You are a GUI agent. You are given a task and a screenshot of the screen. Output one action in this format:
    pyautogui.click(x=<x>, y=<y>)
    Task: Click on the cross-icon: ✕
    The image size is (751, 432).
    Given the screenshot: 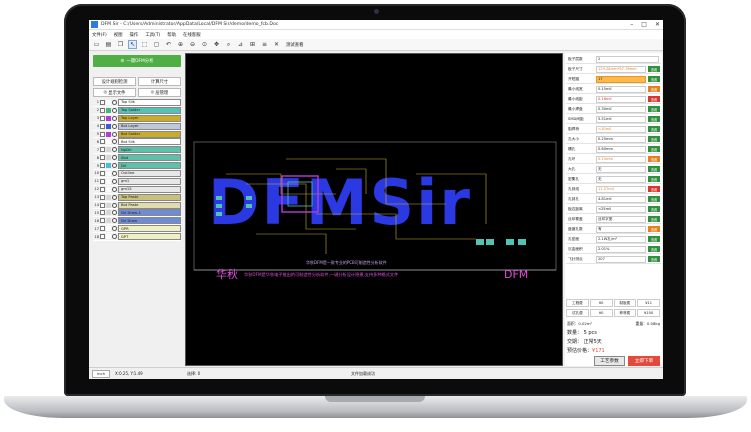 What is the action you would take?
    pyautogui.click(x=276, y=44)
    